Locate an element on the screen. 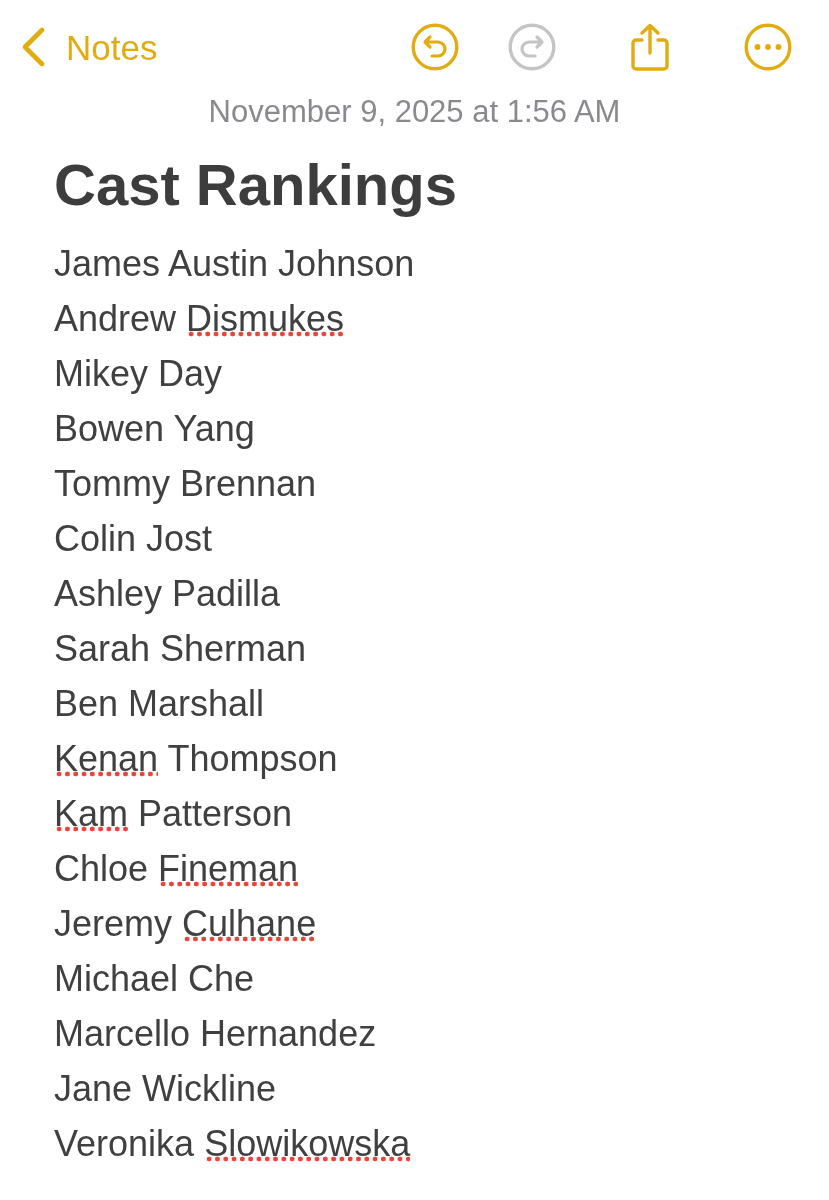 The image size is (829, 1200). note-line: Jeremy Culhane is located at coordinates (185, 924).